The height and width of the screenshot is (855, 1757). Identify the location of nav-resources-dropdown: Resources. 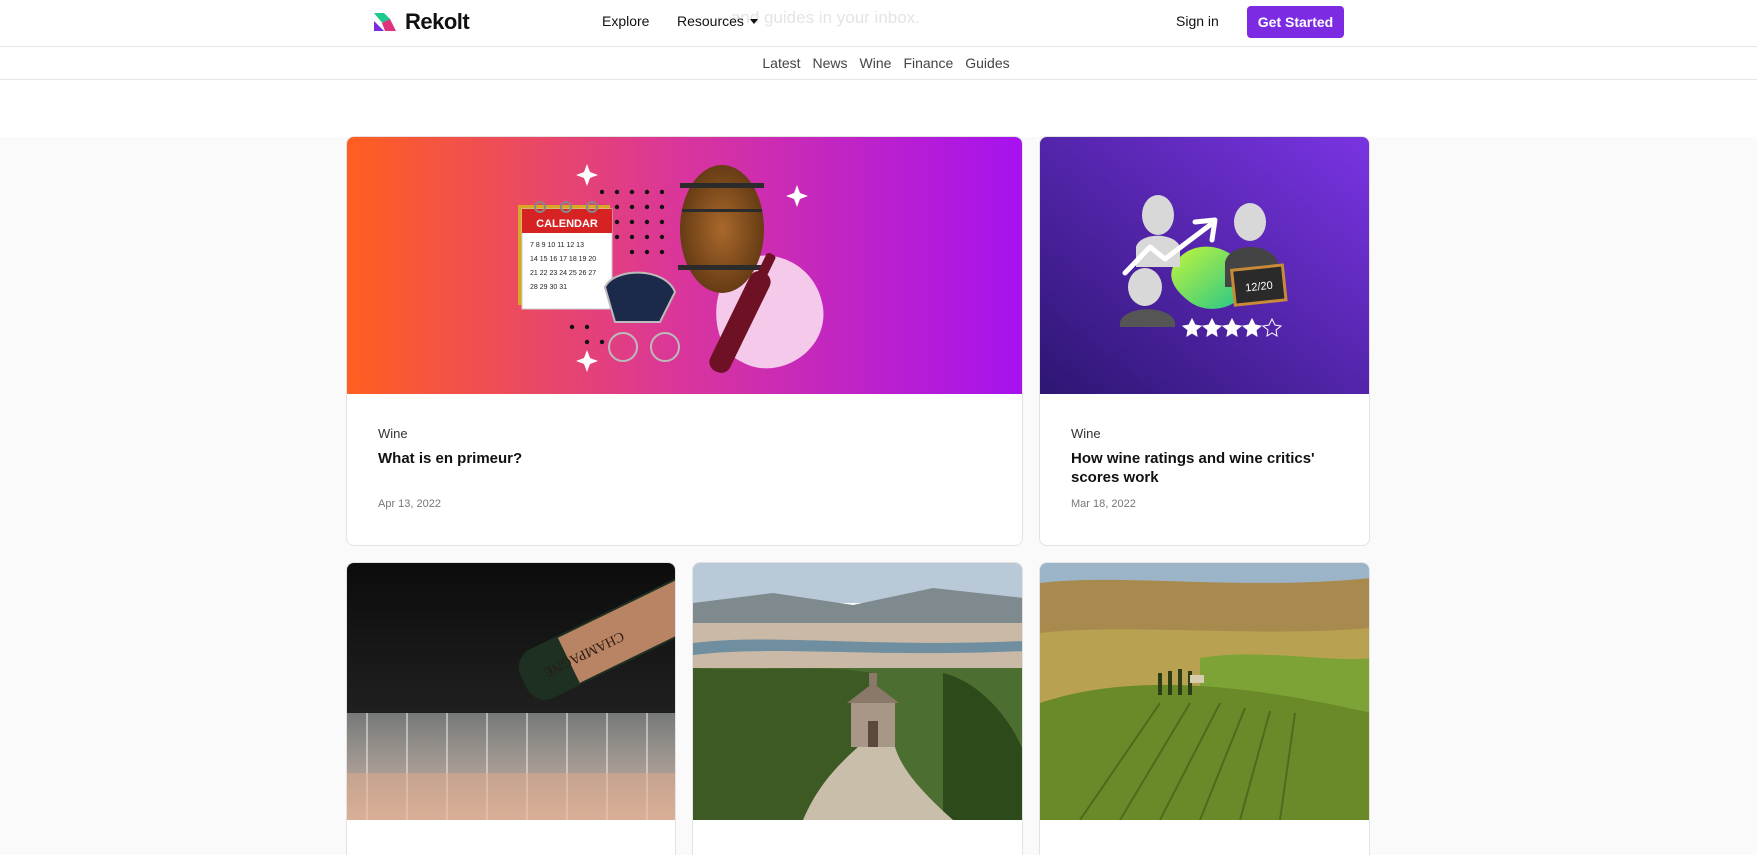
(717, 21).